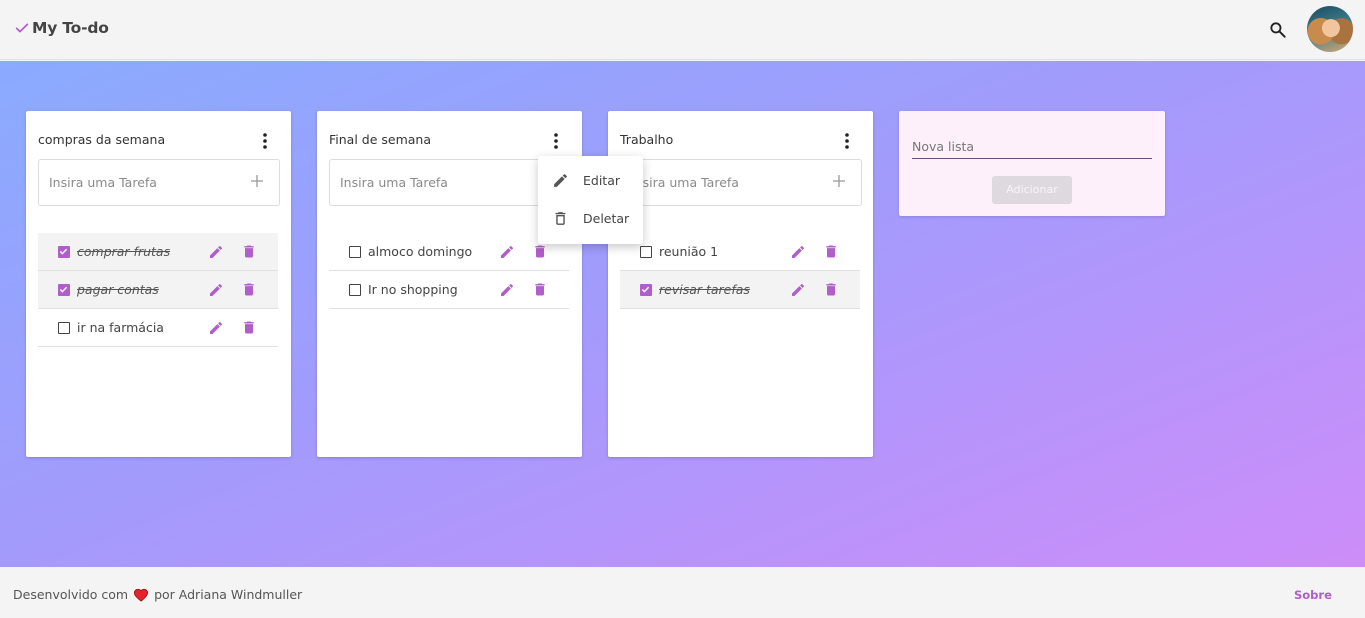  I want to click on trash-outline-icon, so click(560, 218).